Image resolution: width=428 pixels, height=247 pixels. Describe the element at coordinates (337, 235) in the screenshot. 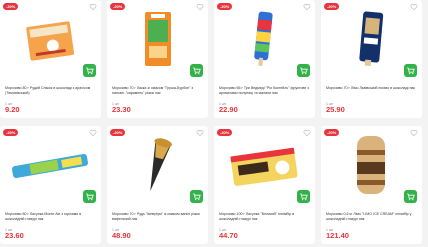

I see `product-price: 121.40` at that location.